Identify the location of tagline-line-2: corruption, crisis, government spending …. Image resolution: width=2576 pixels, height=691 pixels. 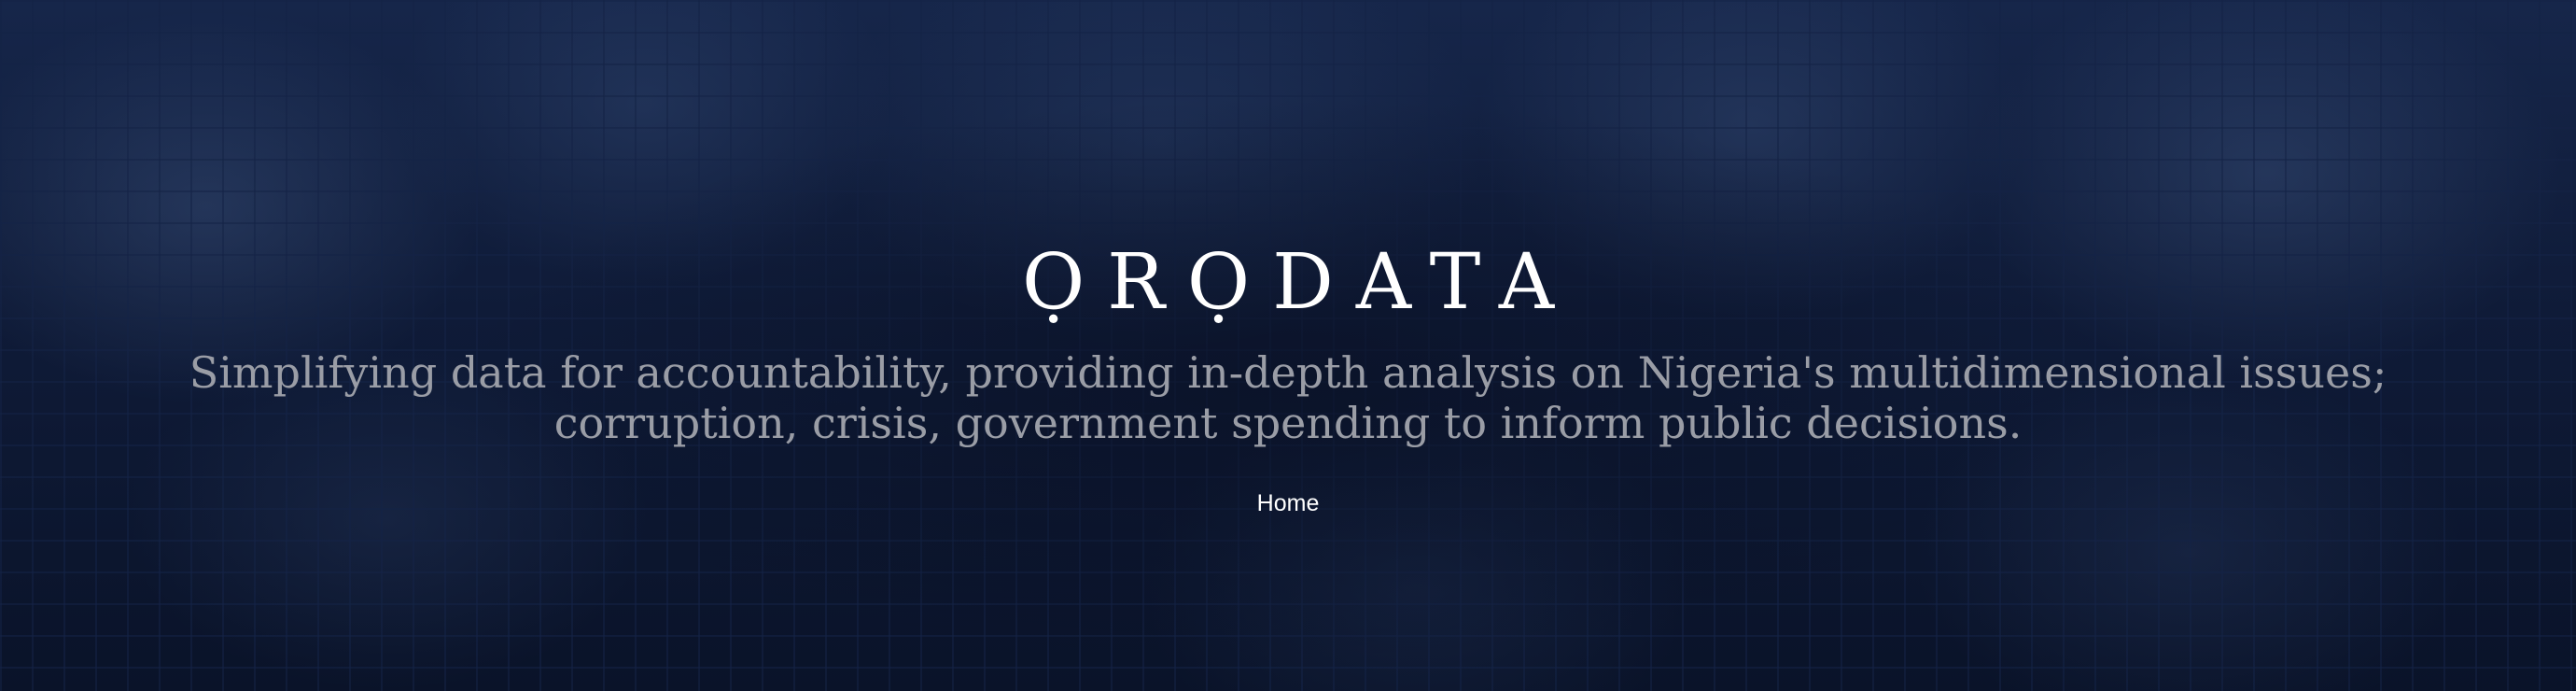
(1288, 423).